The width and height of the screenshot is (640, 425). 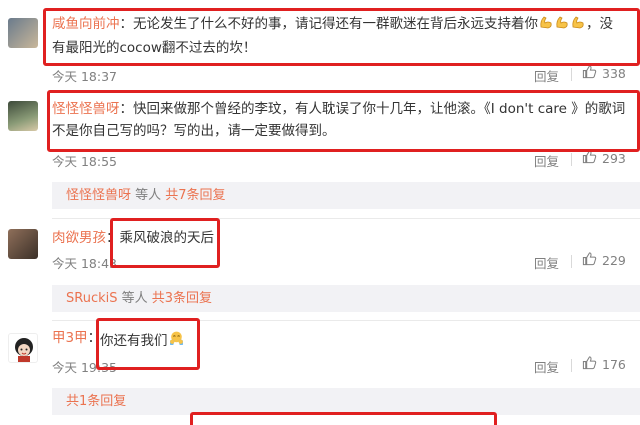 What do you see at coordinates (98, 195) in the screenshot?
I see `sub-reply-user: 怪怪怪兽呀` at bounding box center [98, 195].